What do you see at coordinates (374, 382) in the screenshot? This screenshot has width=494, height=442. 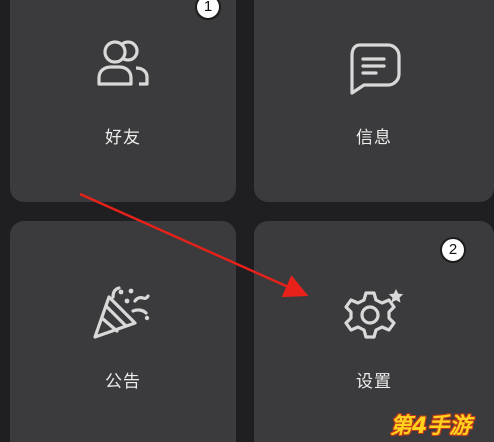 I see `settings-label: 设置` at bounding box center [374, 382].